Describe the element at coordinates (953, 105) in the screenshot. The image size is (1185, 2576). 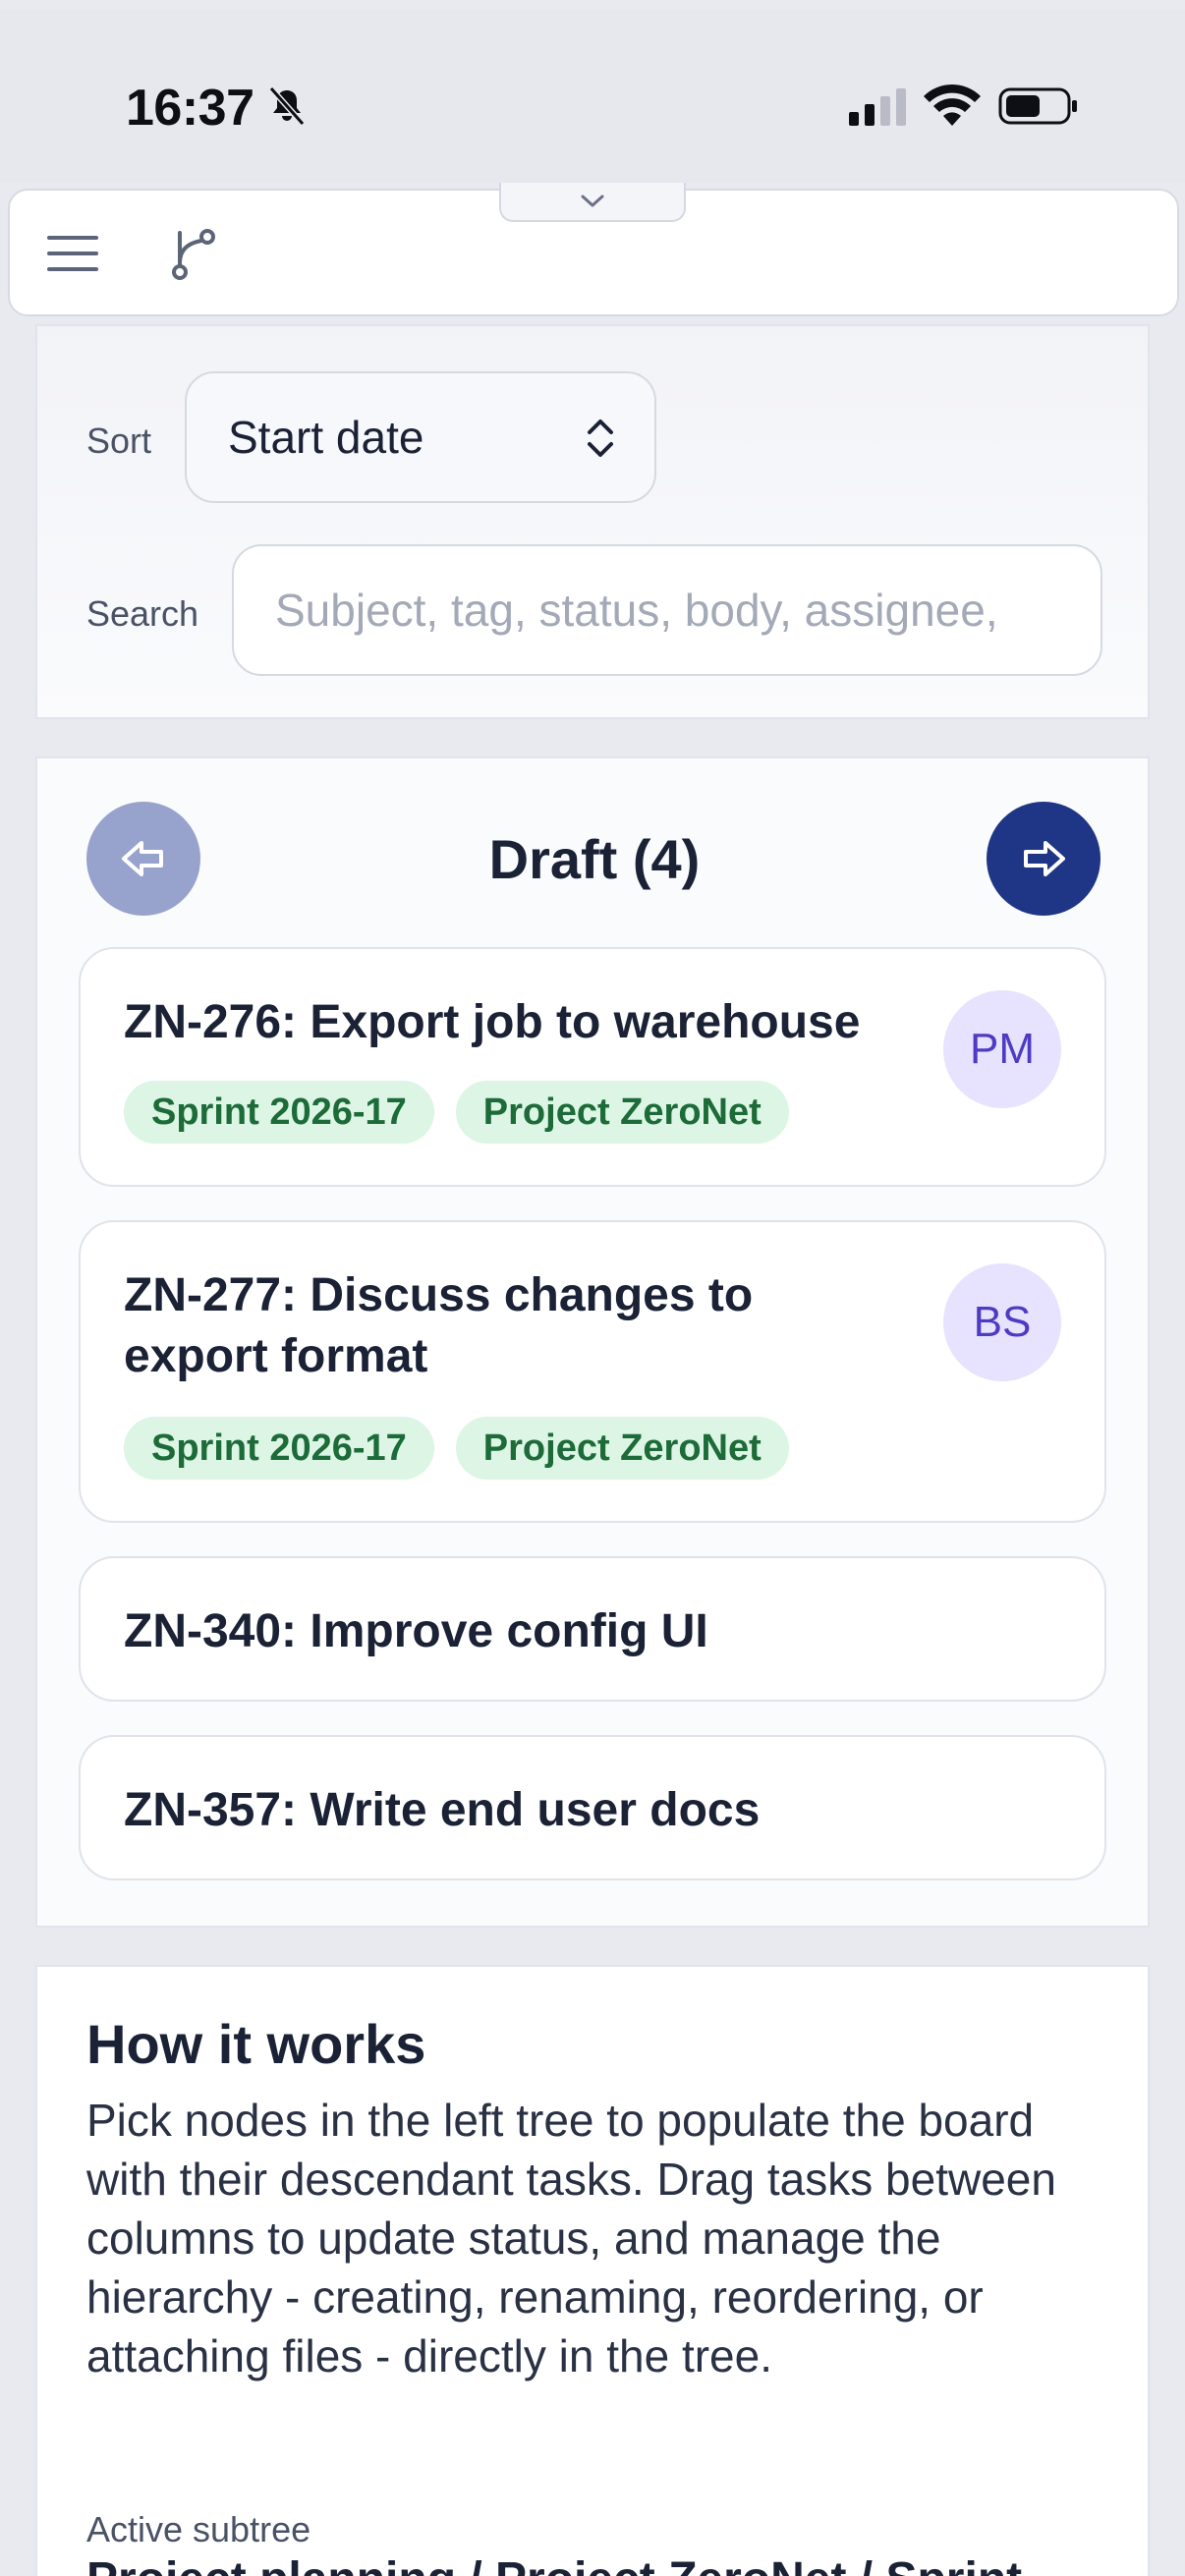
I see `wifi-icon` at that location.